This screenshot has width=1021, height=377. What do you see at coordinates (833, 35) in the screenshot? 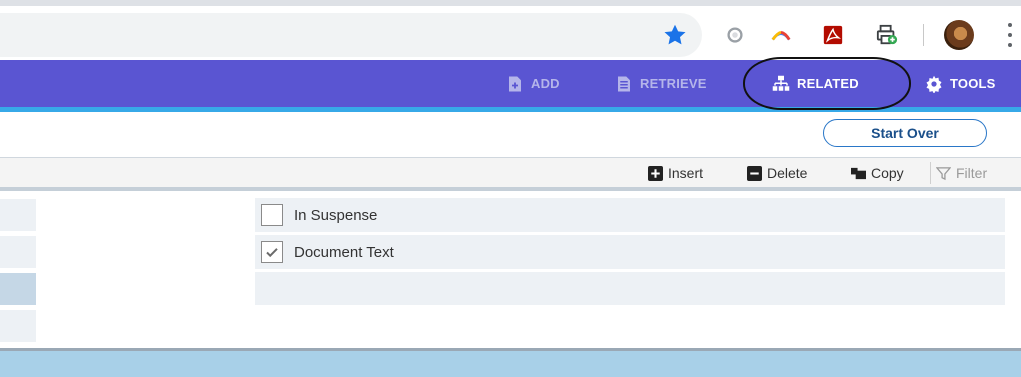
I see `pdf-icon` at bounding box center [833, 35].